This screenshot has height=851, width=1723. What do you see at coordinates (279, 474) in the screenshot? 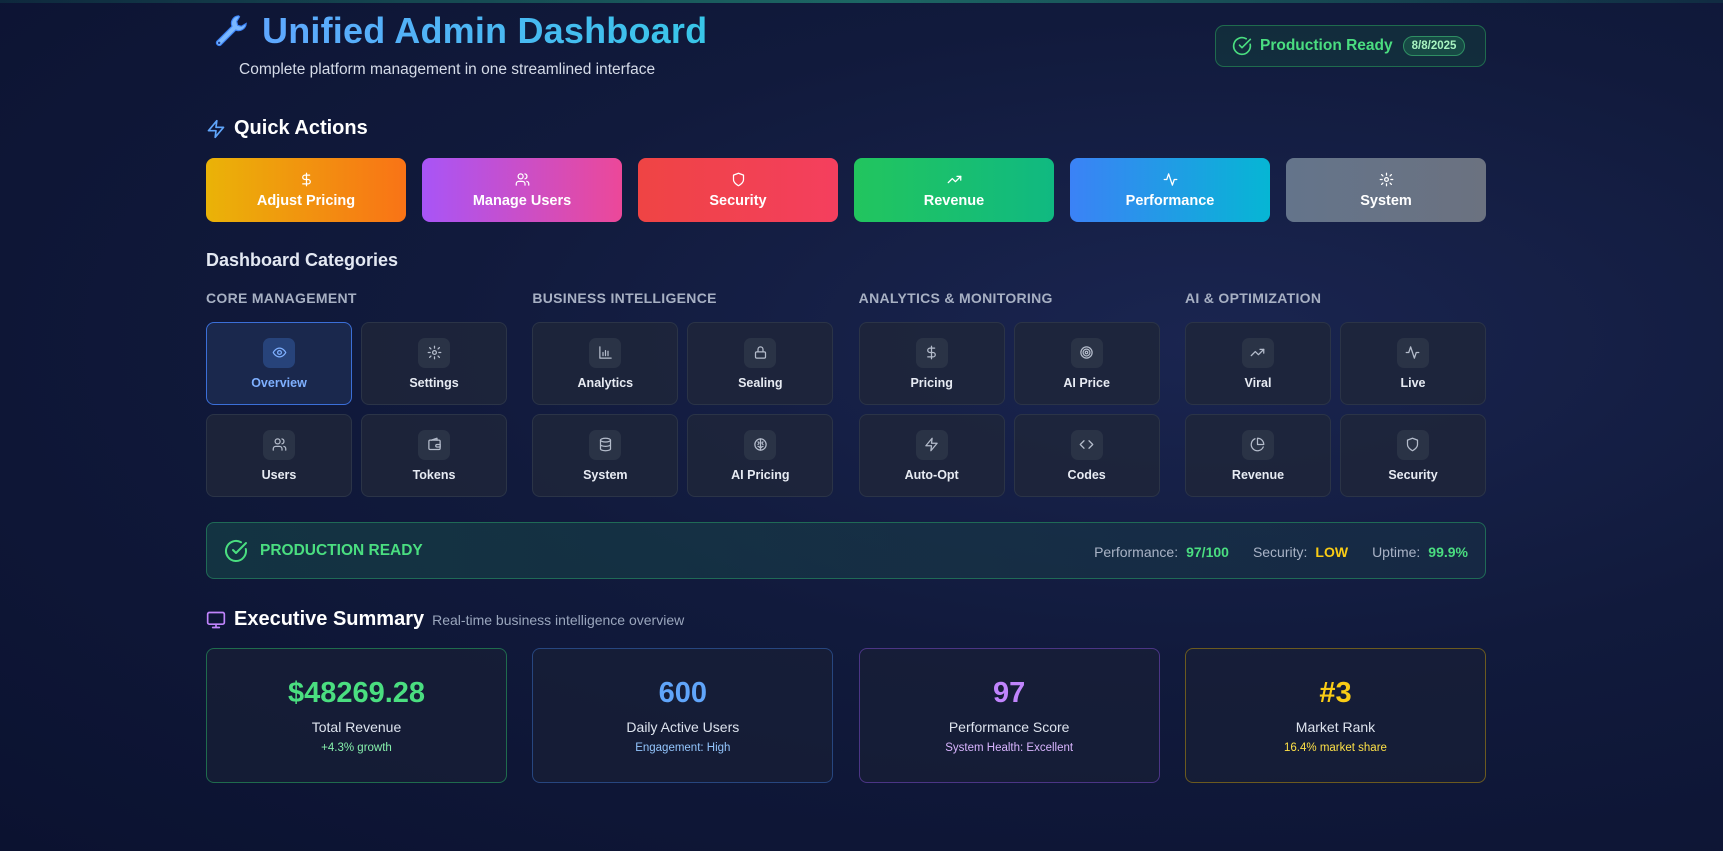
I see `tile-label: Users` at bounding box center [279, 474].